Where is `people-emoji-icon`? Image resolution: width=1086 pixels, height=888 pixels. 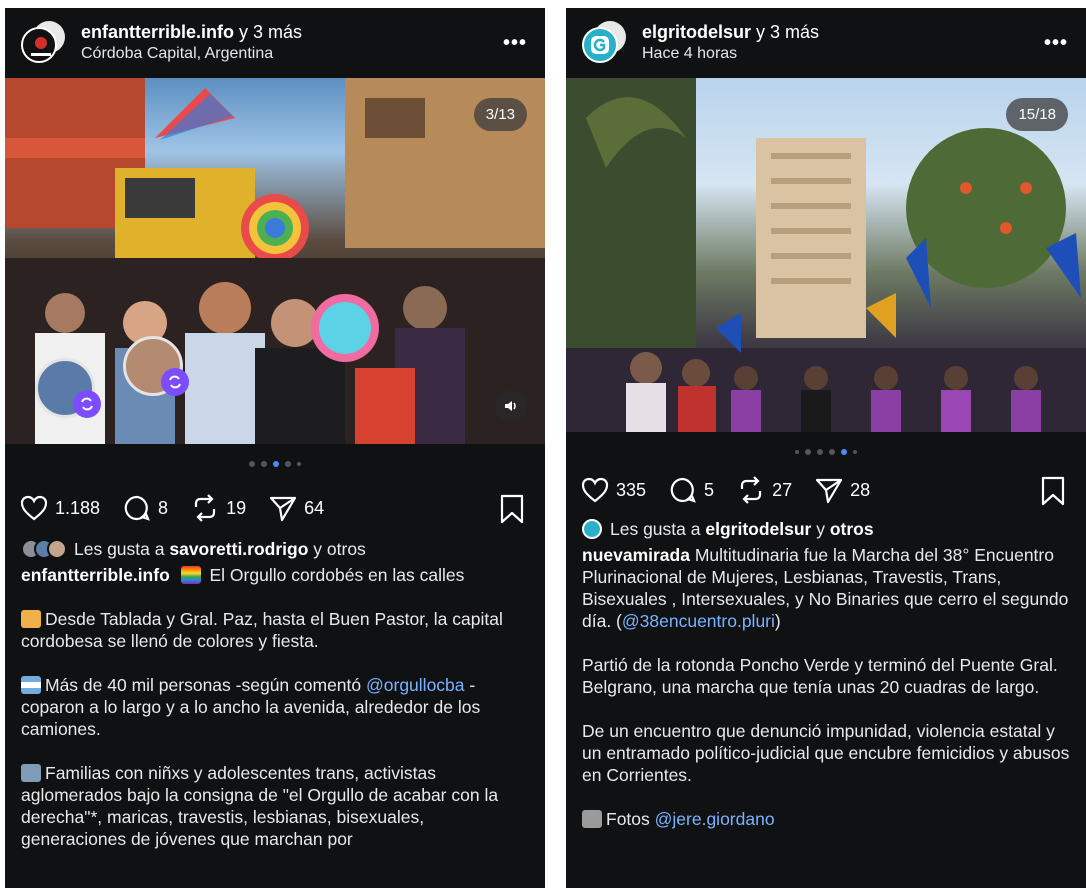 people-emoji-icon is located at coordinates (31, 773).